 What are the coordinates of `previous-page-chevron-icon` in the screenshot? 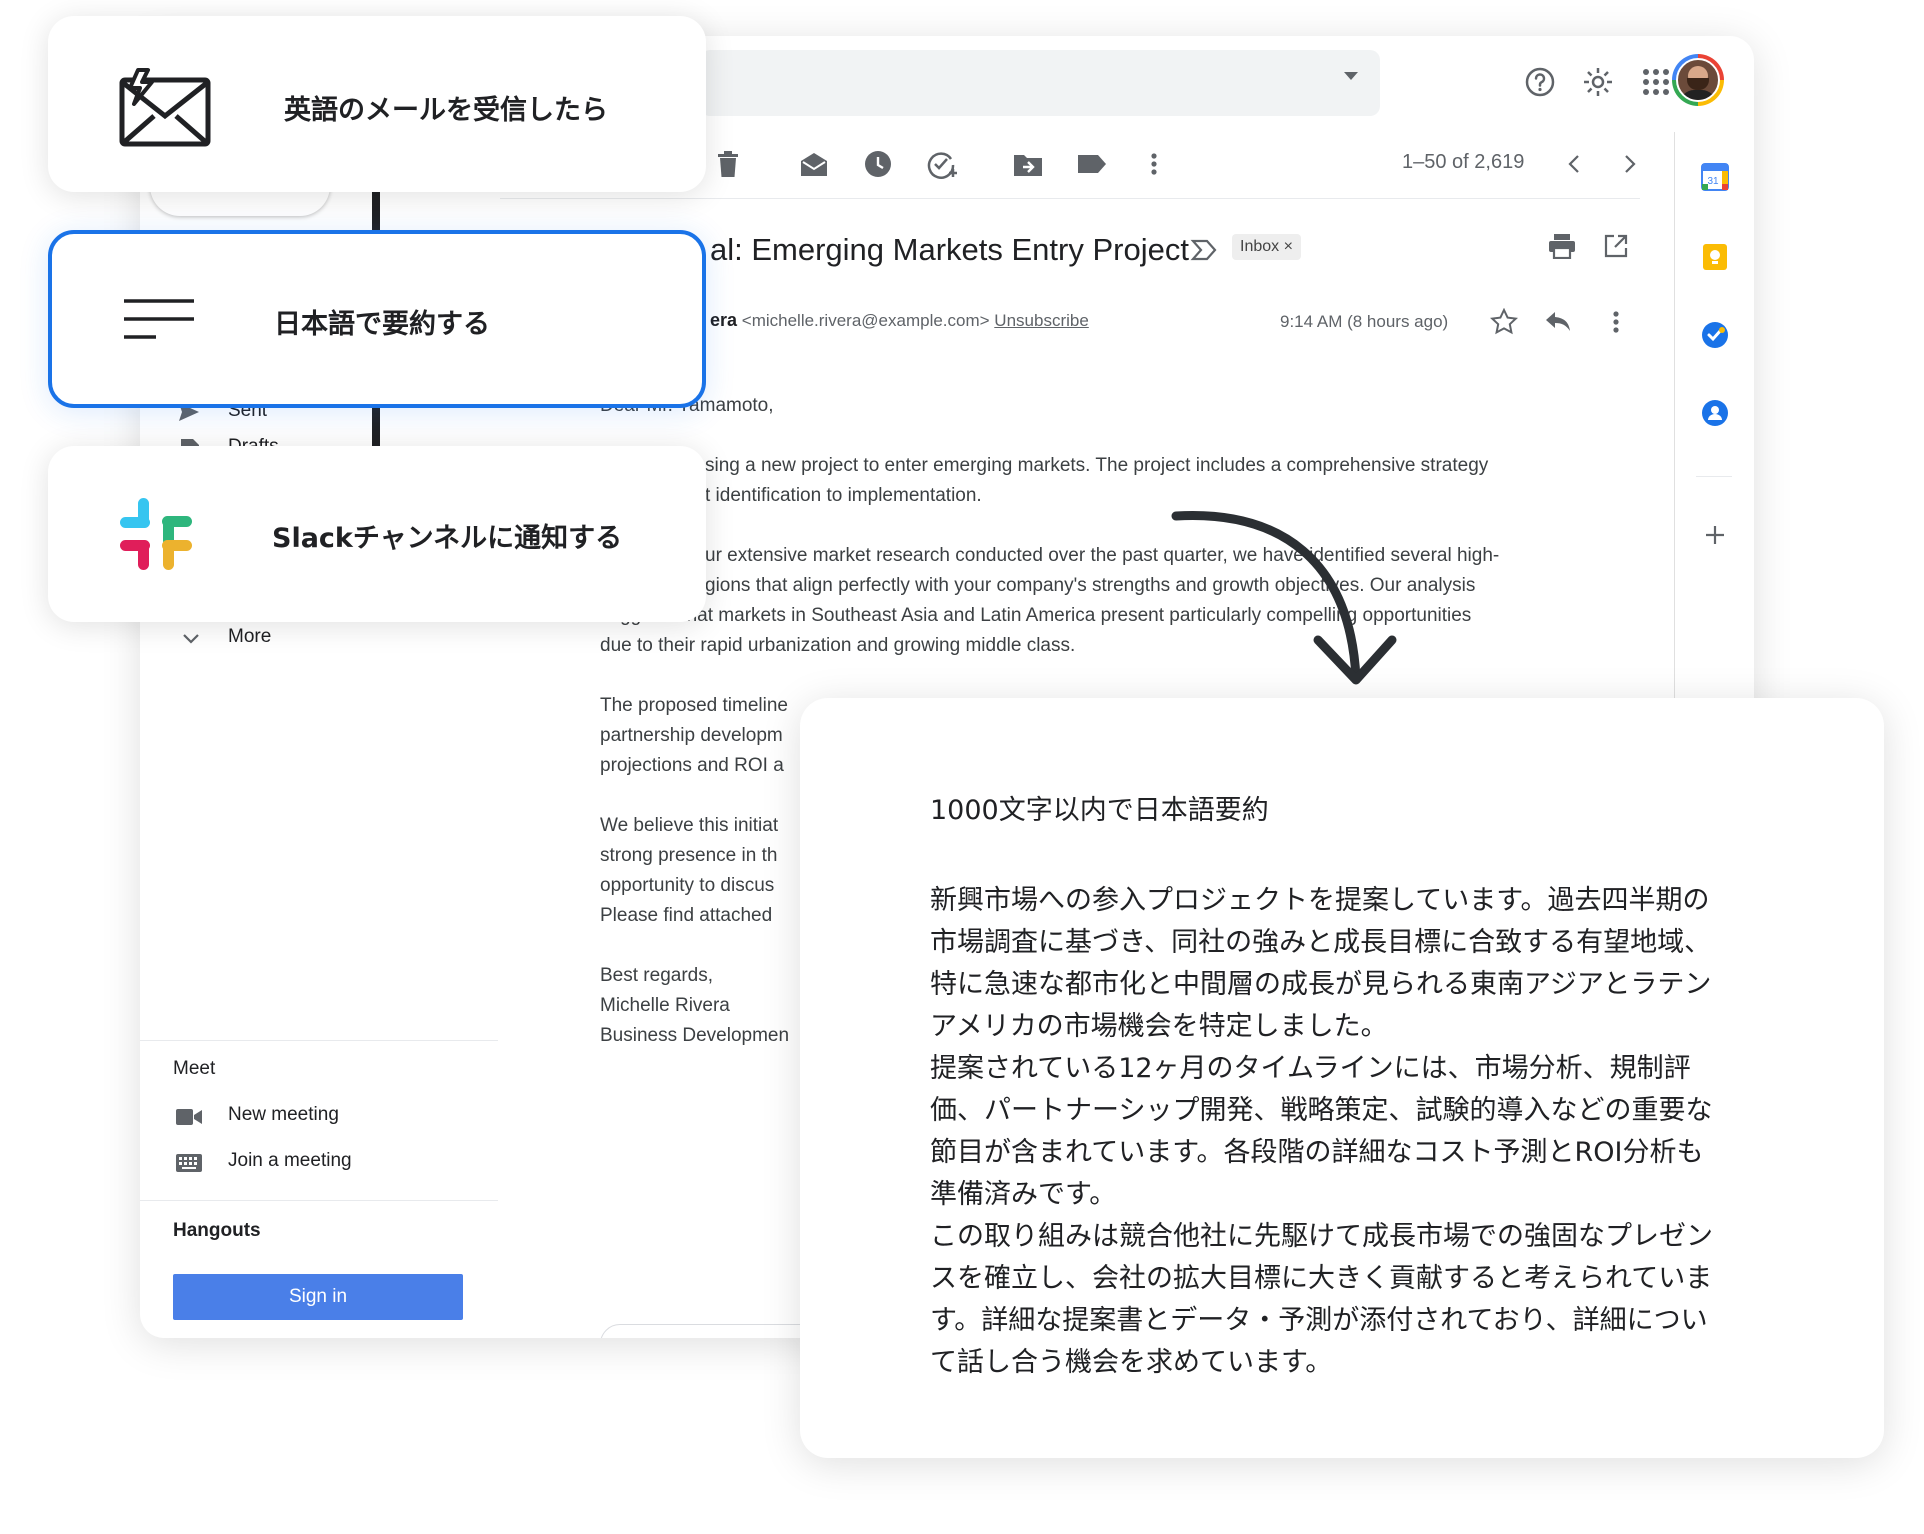 It's located at (1574, 164).